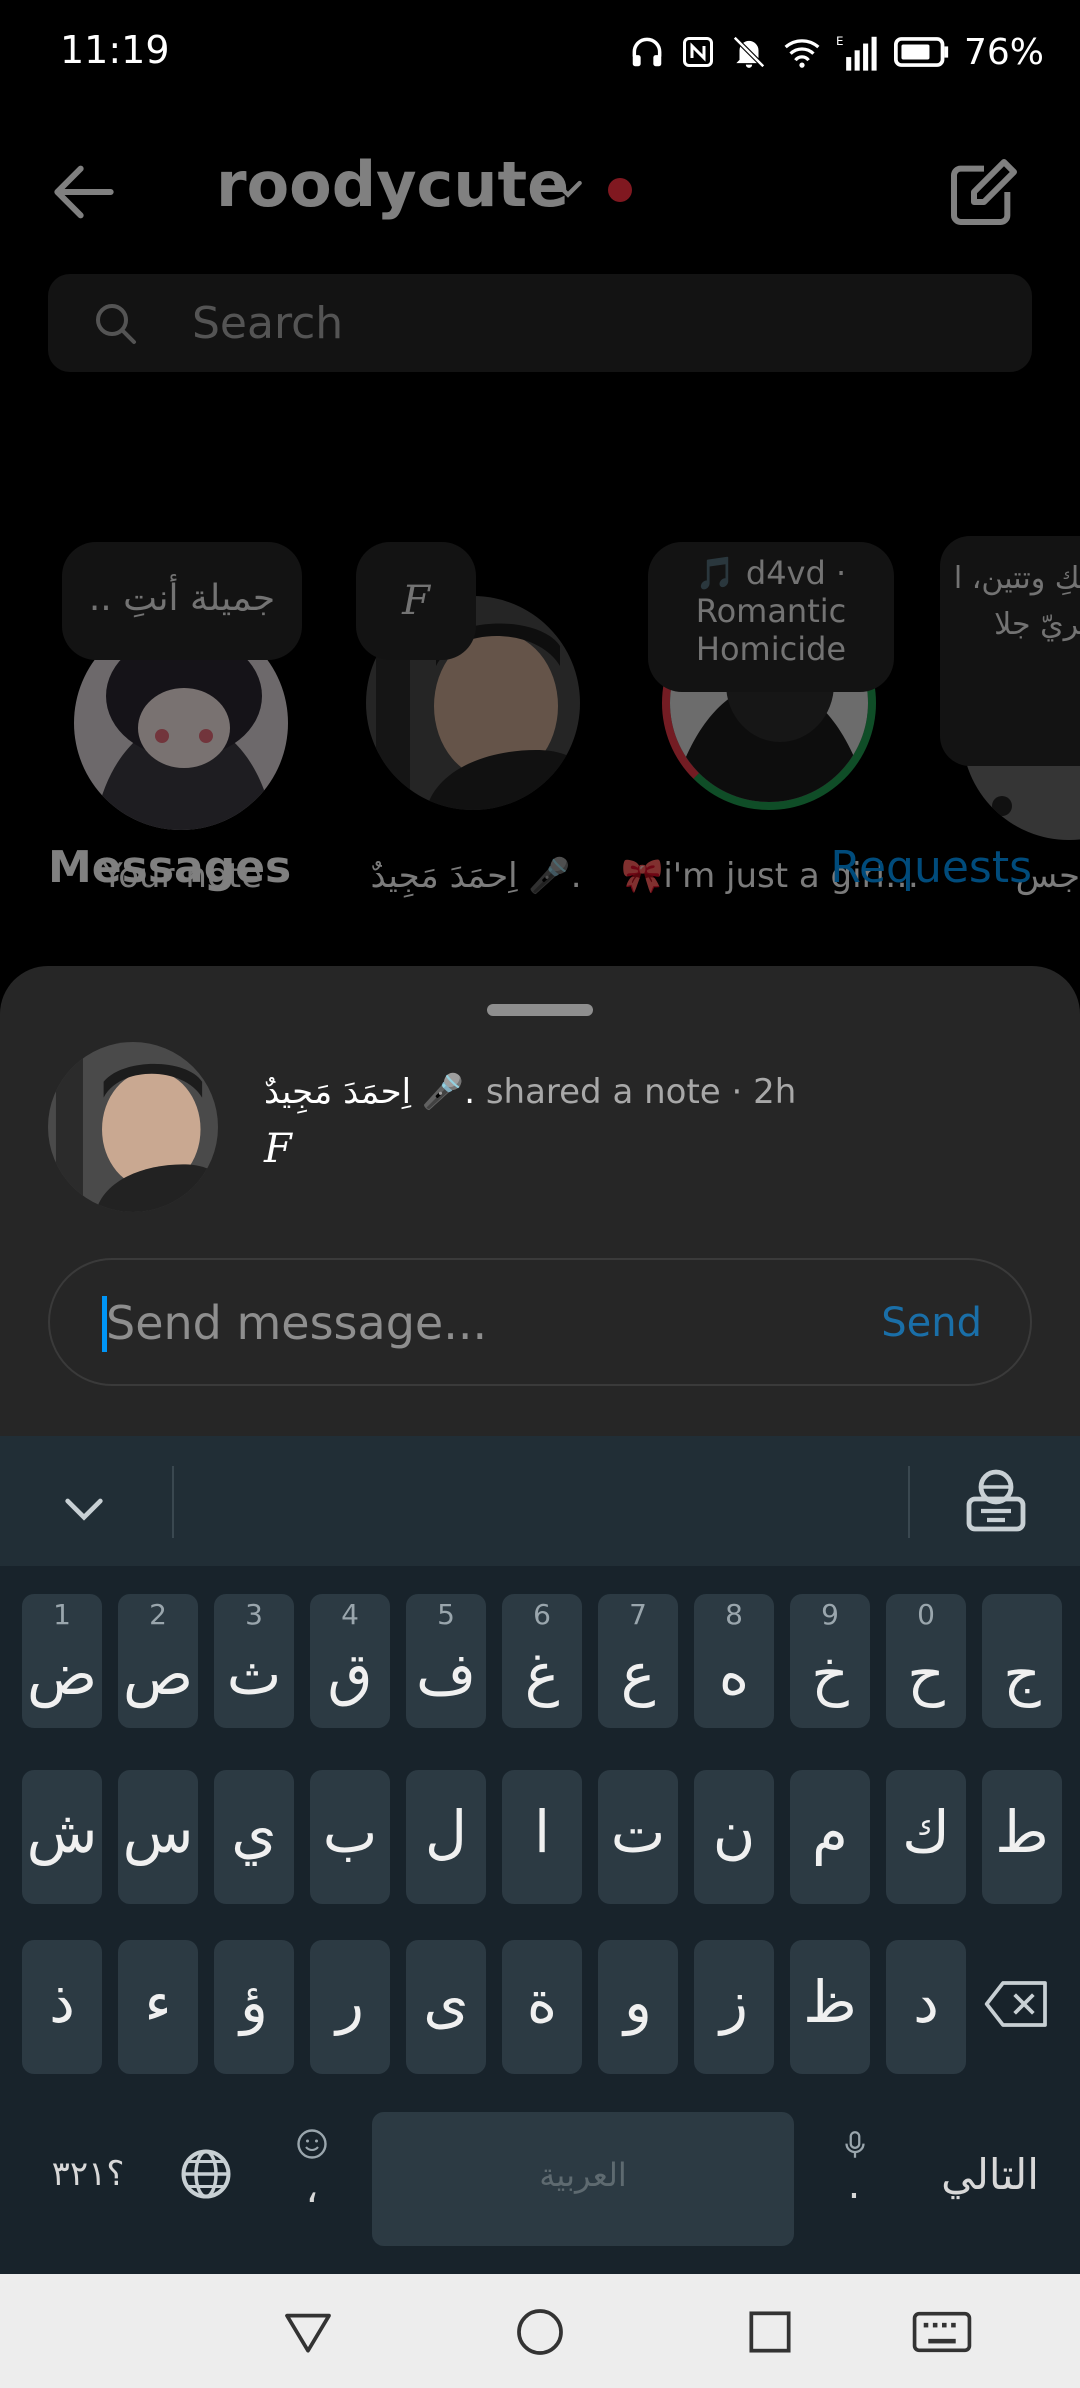  I want to click on key-3-8: ز, so click(734, 2007).